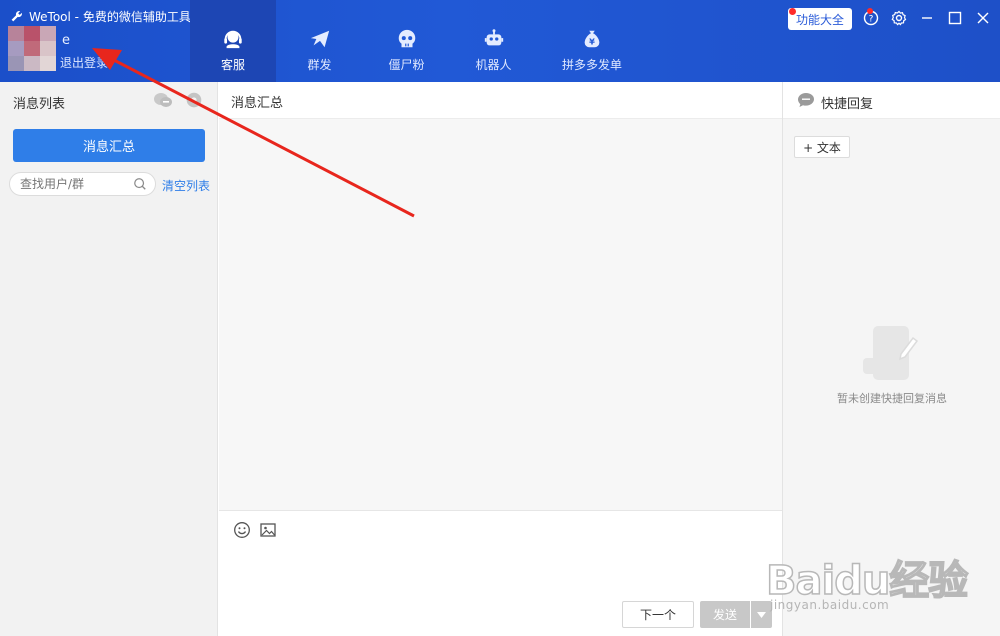 Image resolution: width=1000 pixels, height=636 pixels. Describe the element at coordinates (891, 100) in the screenshot. I see `quick-reply-header: 快捷回复` at that location.